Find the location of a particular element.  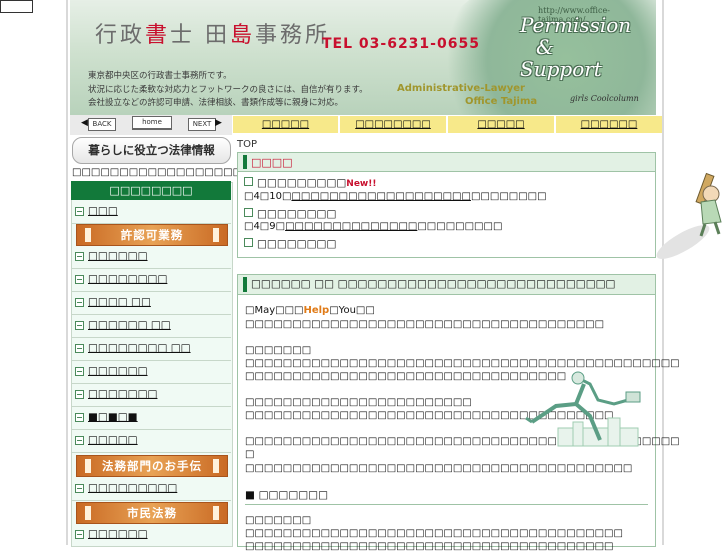

permits-banner: 許認可業務 is located at coordinates (152, 235).